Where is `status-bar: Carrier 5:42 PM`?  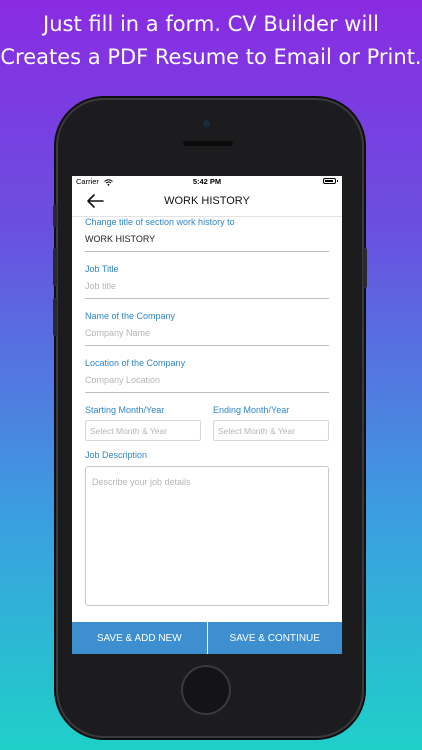 status-bar: Carrier 5:42 PM is located at coordinates (207, 181).